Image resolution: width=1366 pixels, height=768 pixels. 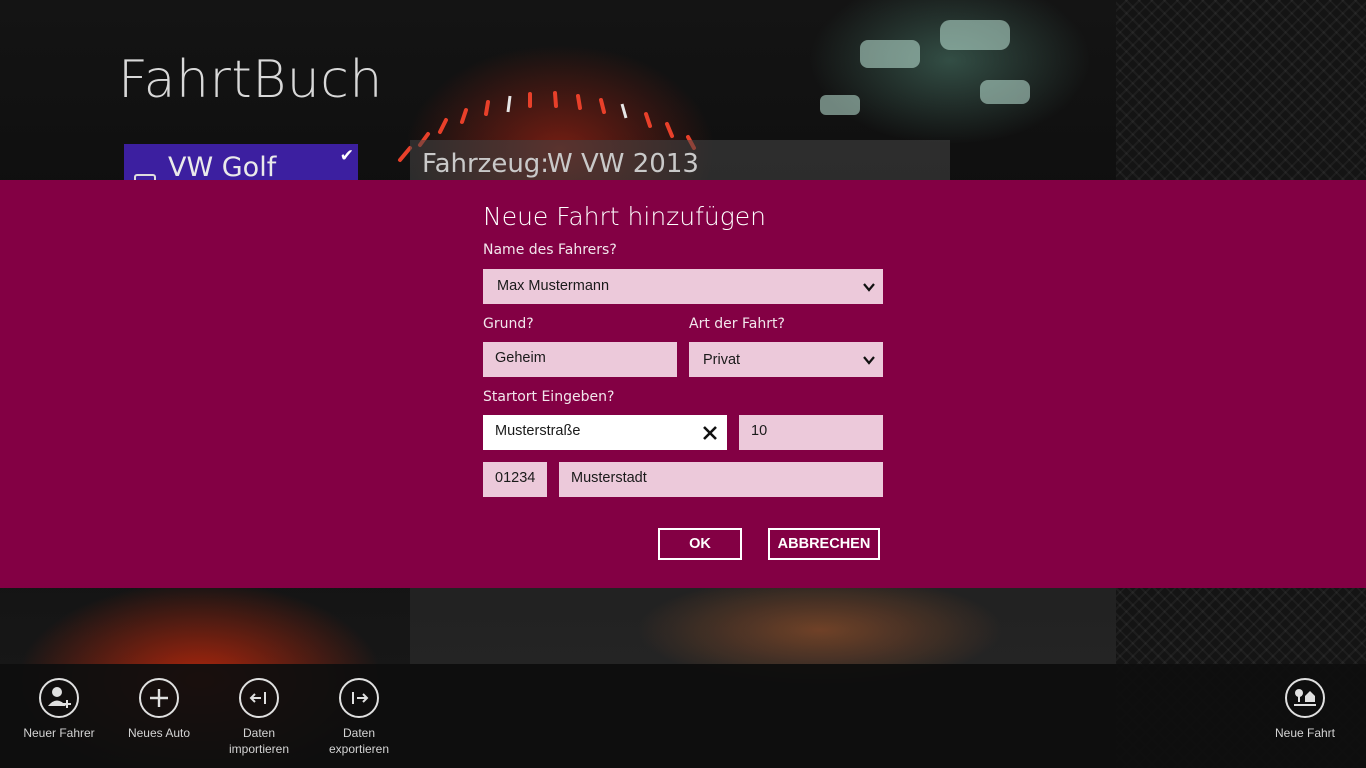 What do you see at coordinates (259, 733) in the screenshot?
I see `import-label-line1: Daten` at bounding box center [259, 733].